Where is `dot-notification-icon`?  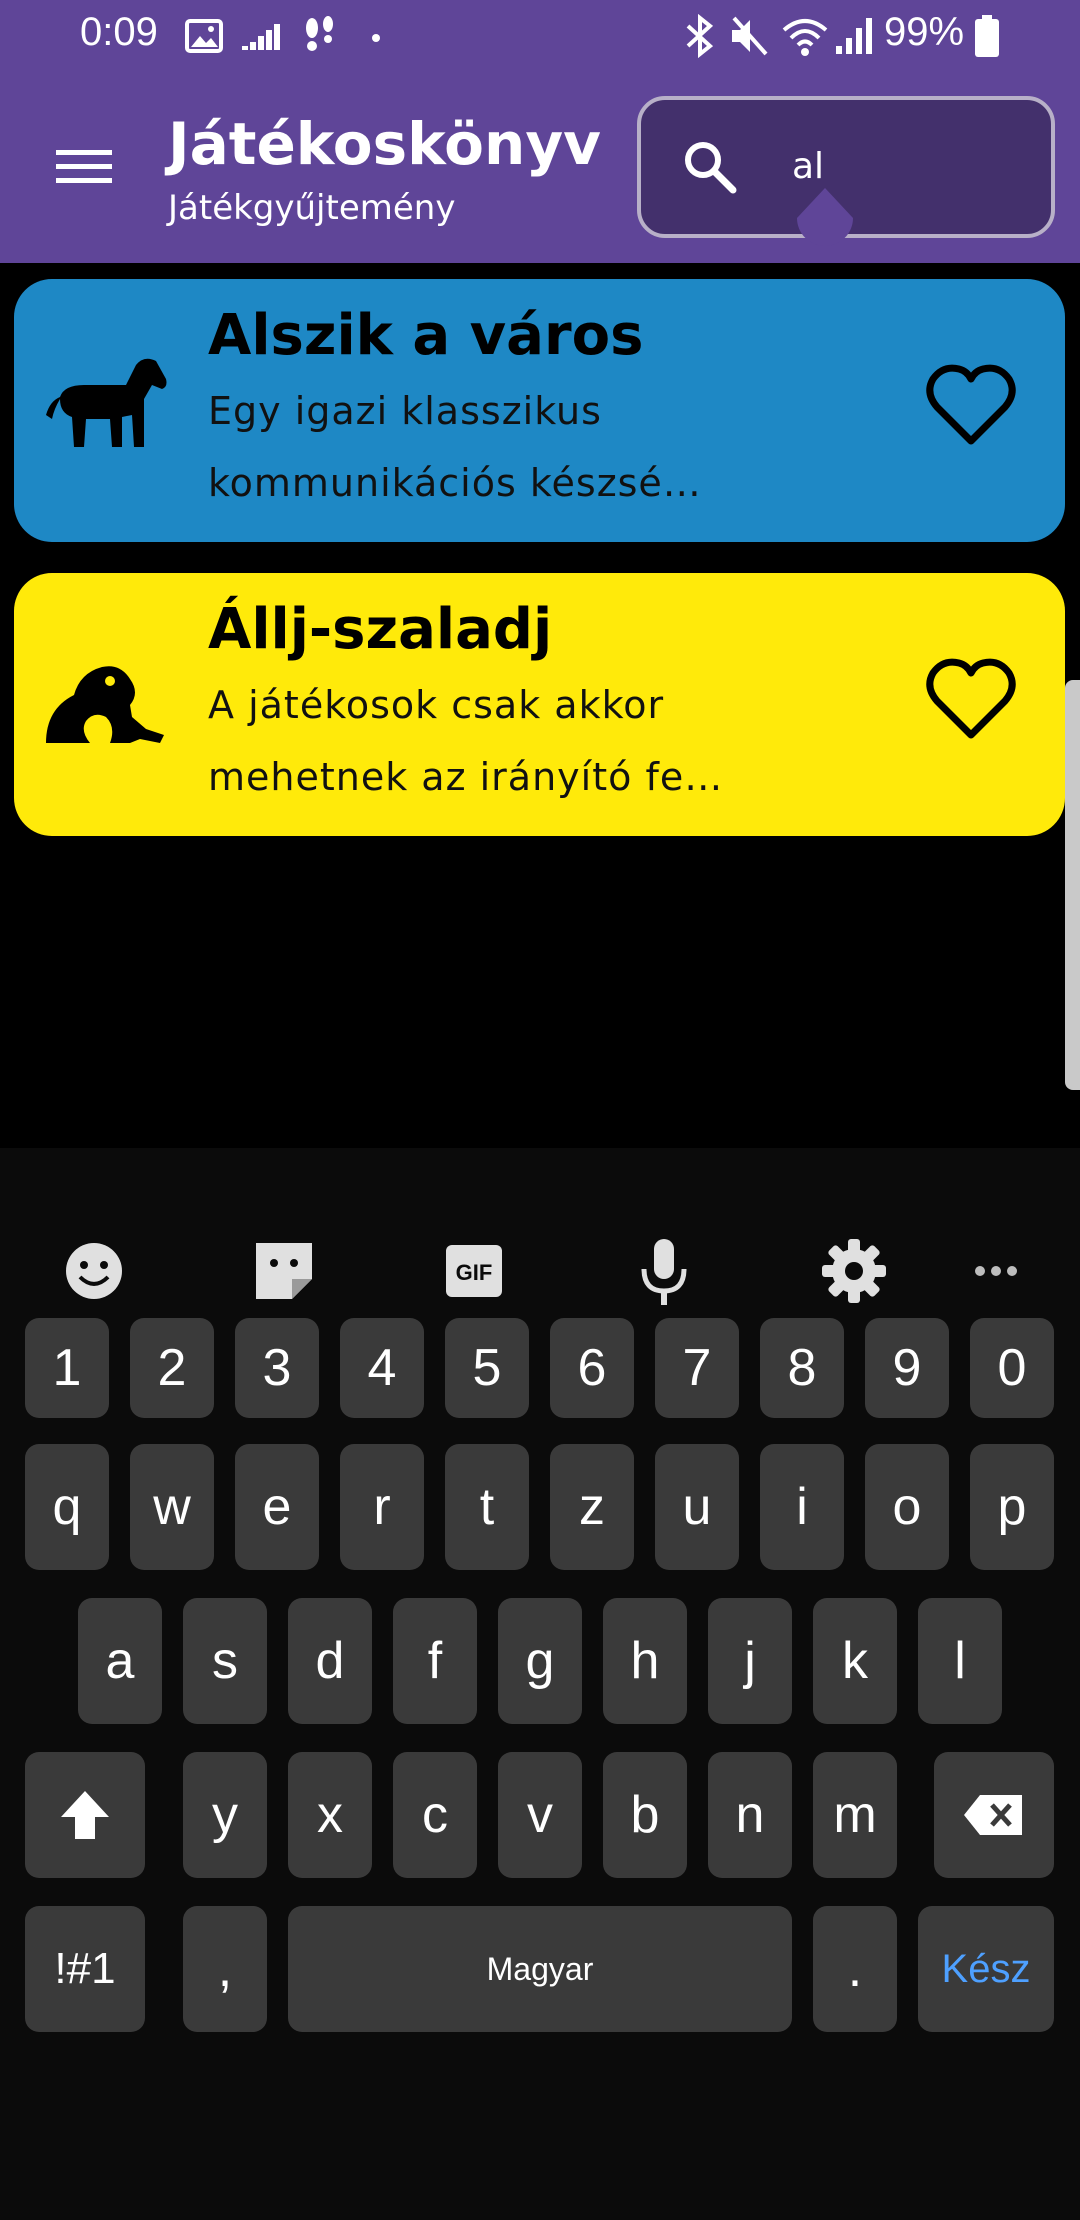
dot-notification-icon is located at coordinates (376, 38).